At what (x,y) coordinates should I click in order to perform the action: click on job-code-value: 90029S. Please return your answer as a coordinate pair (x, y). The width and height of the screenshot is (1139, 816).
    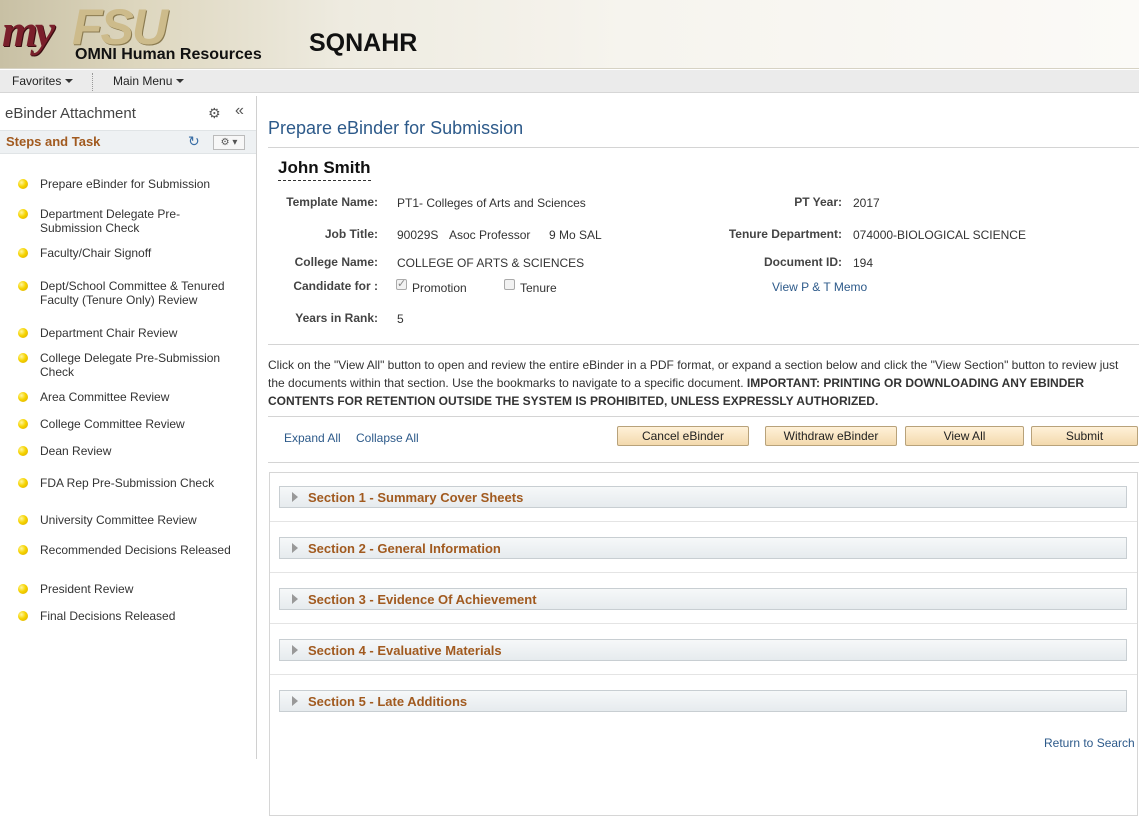
    Looking at the image, I should click on (418, 235).